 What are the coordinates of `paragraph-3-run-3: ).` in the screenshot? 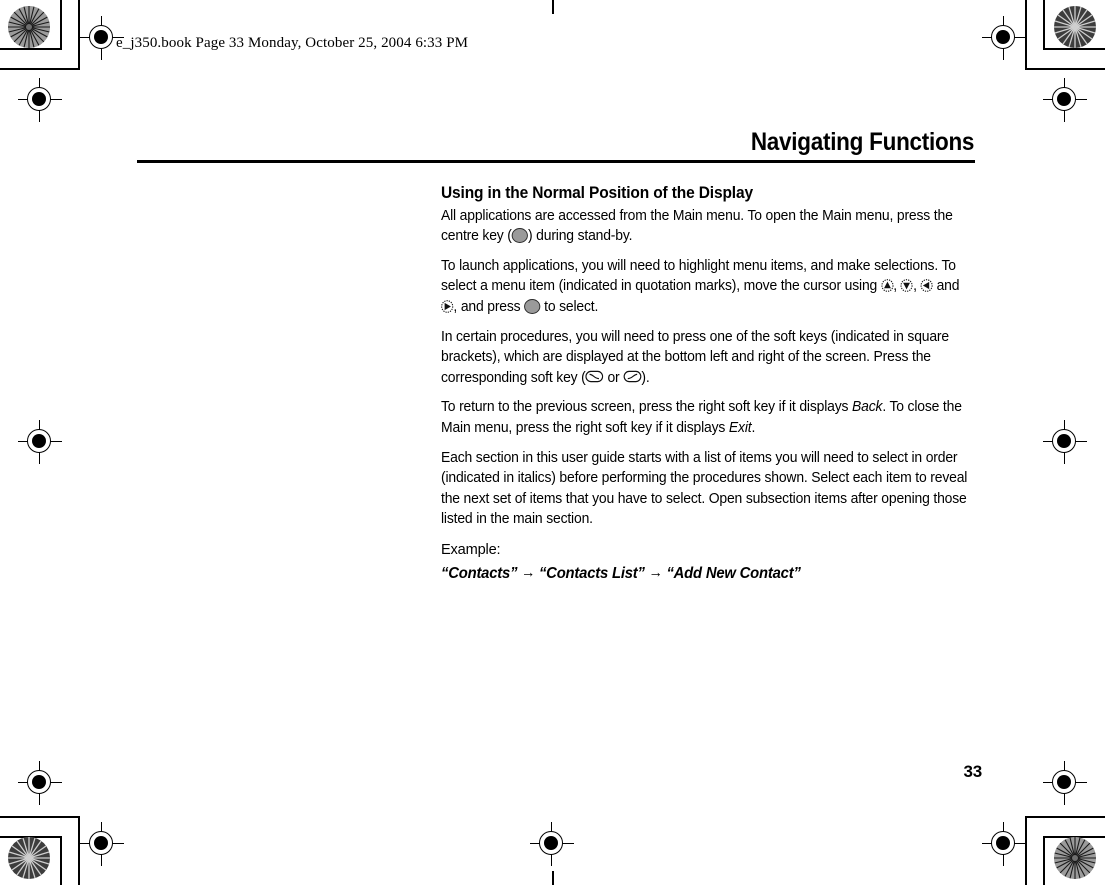 It's located at (645, 377).